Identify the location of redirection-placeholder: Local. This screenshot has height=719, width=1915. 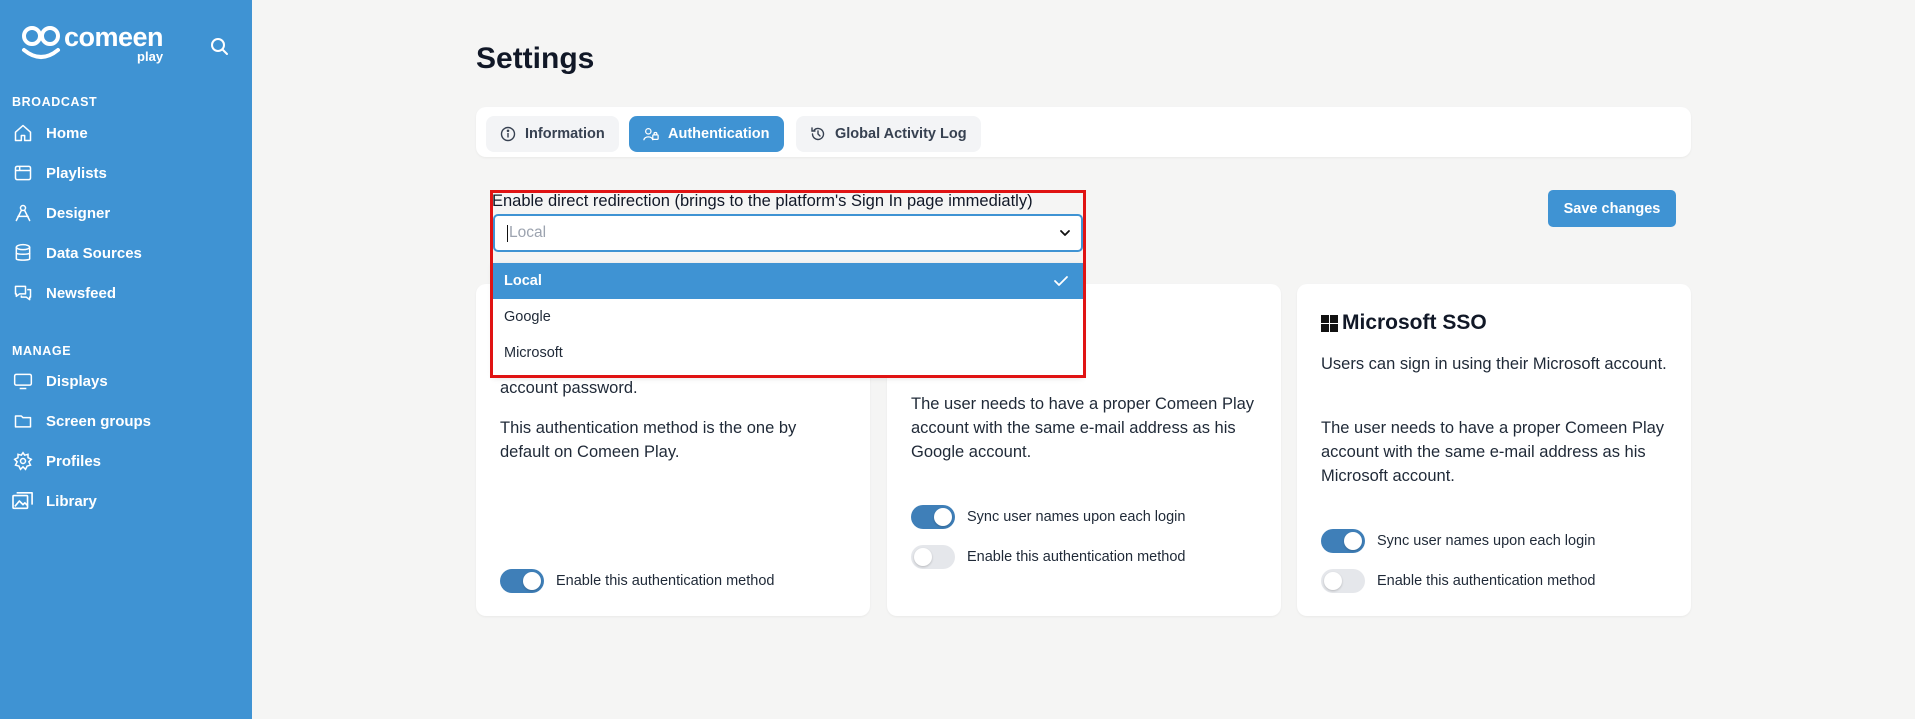
(528, 232).